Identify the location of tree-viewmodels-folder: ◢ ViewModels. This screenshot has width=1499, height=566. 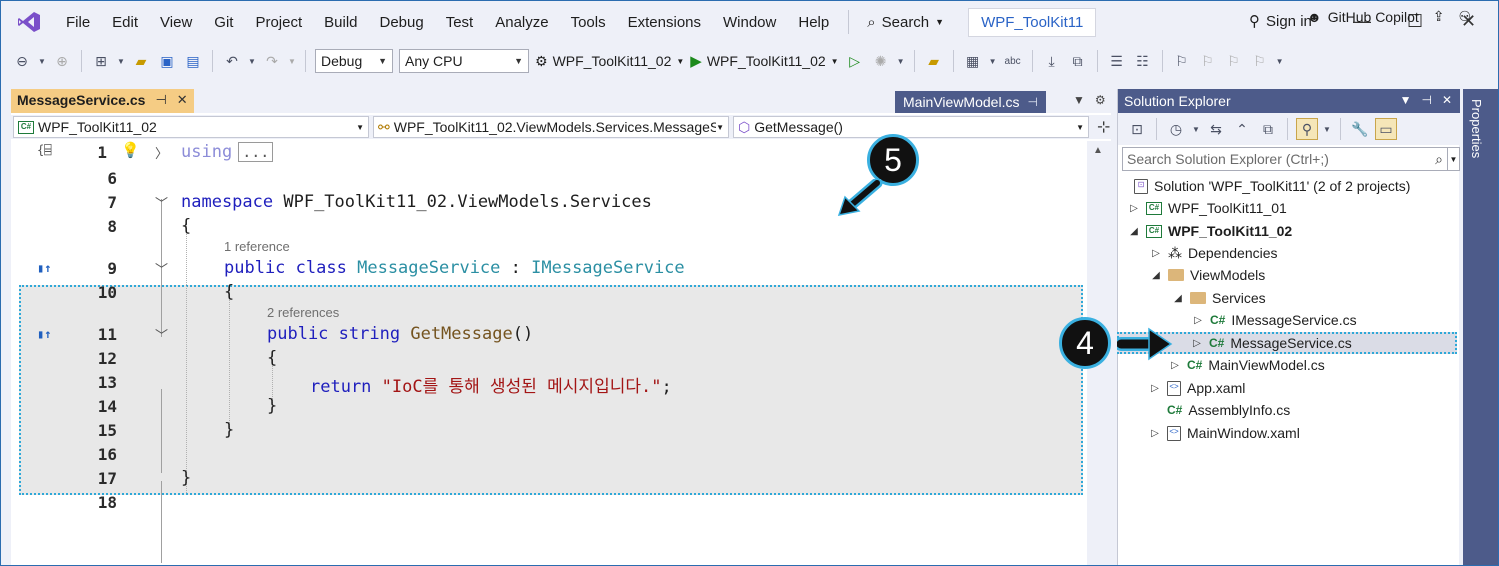
(1207, 275).